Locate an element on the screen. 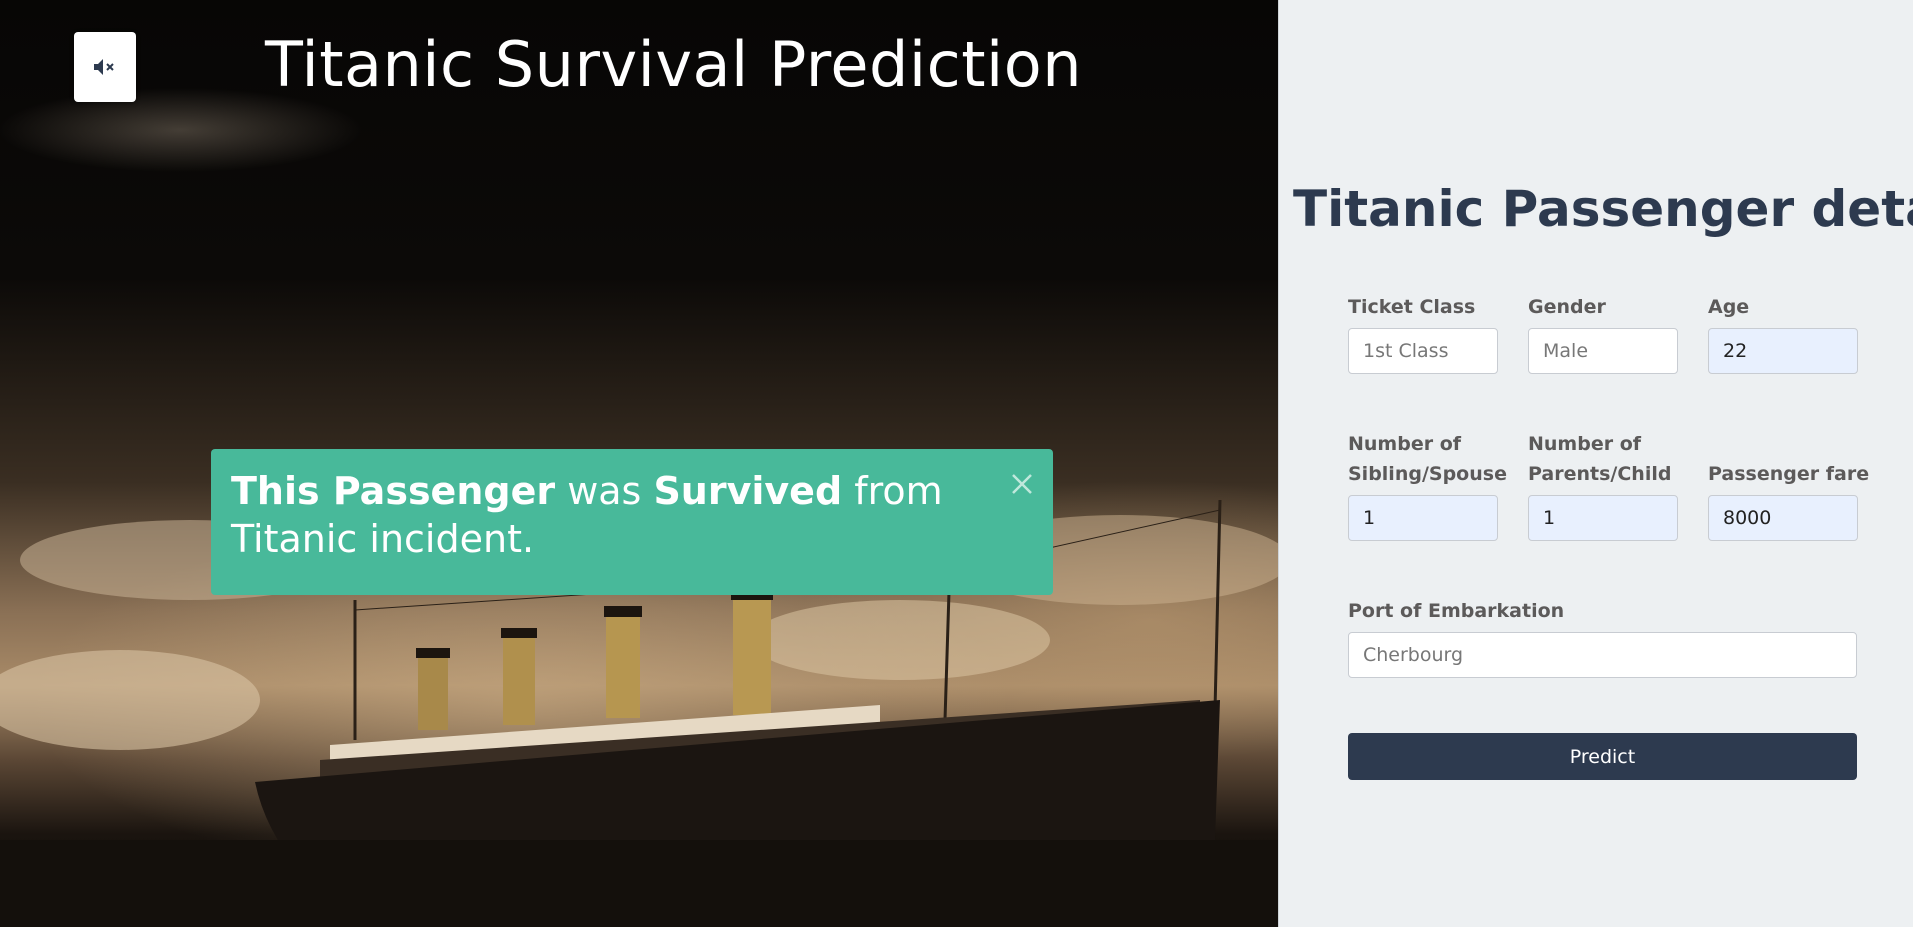 The width and height of the screenshot is (1913, 927). fare-field: Passenger fare is located at coordinates (1788, 500).